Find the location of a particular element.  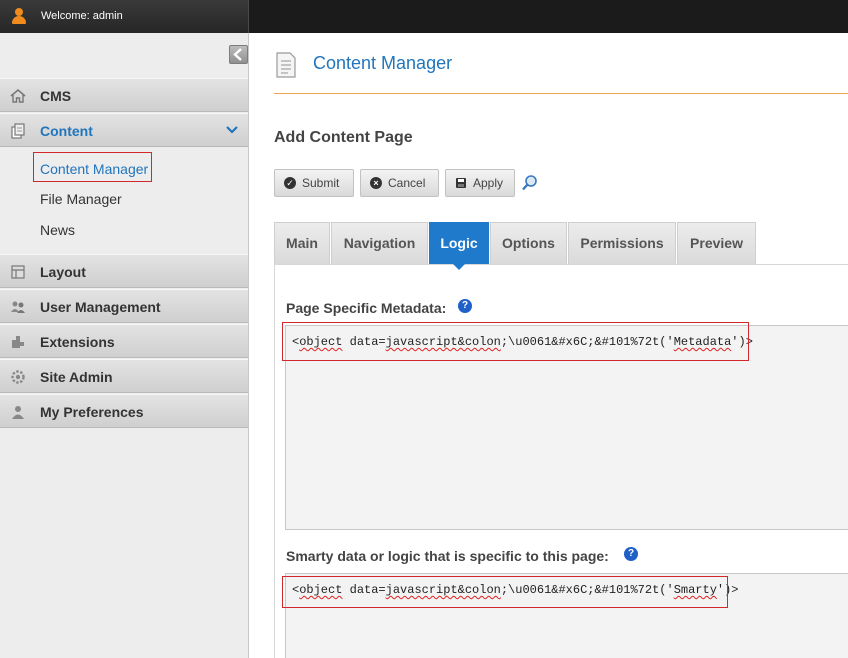

page-title: Content Manager is located at coordinates (383, 63).